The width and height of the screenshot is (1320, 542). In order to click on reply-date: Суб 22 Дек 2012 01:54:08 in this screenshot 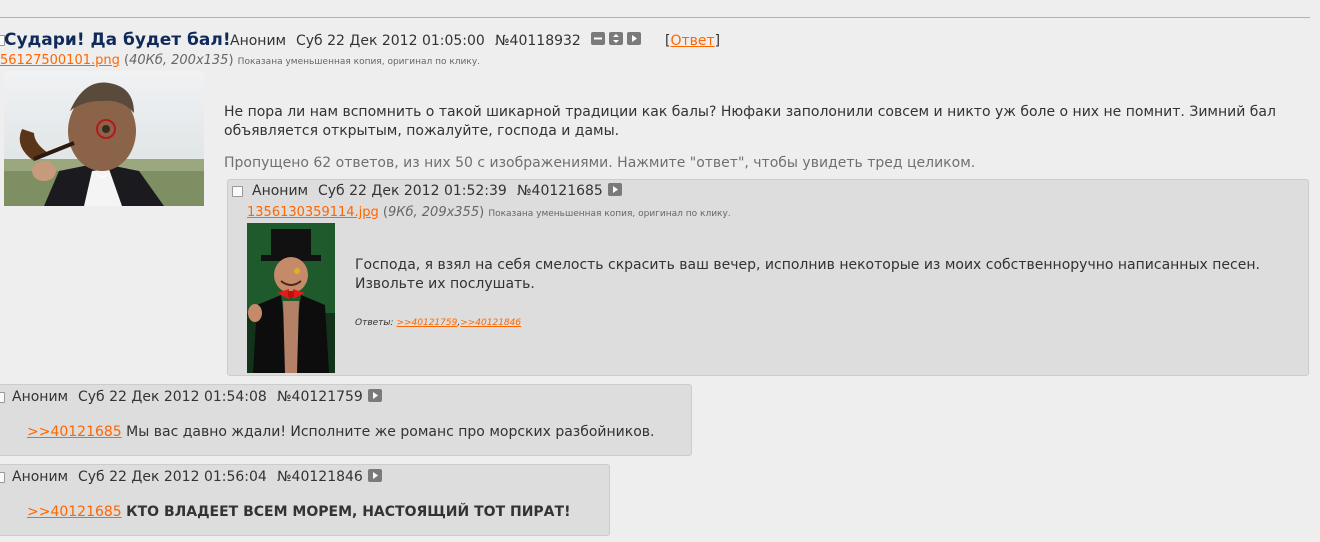, I will do `click(172, 397)`.